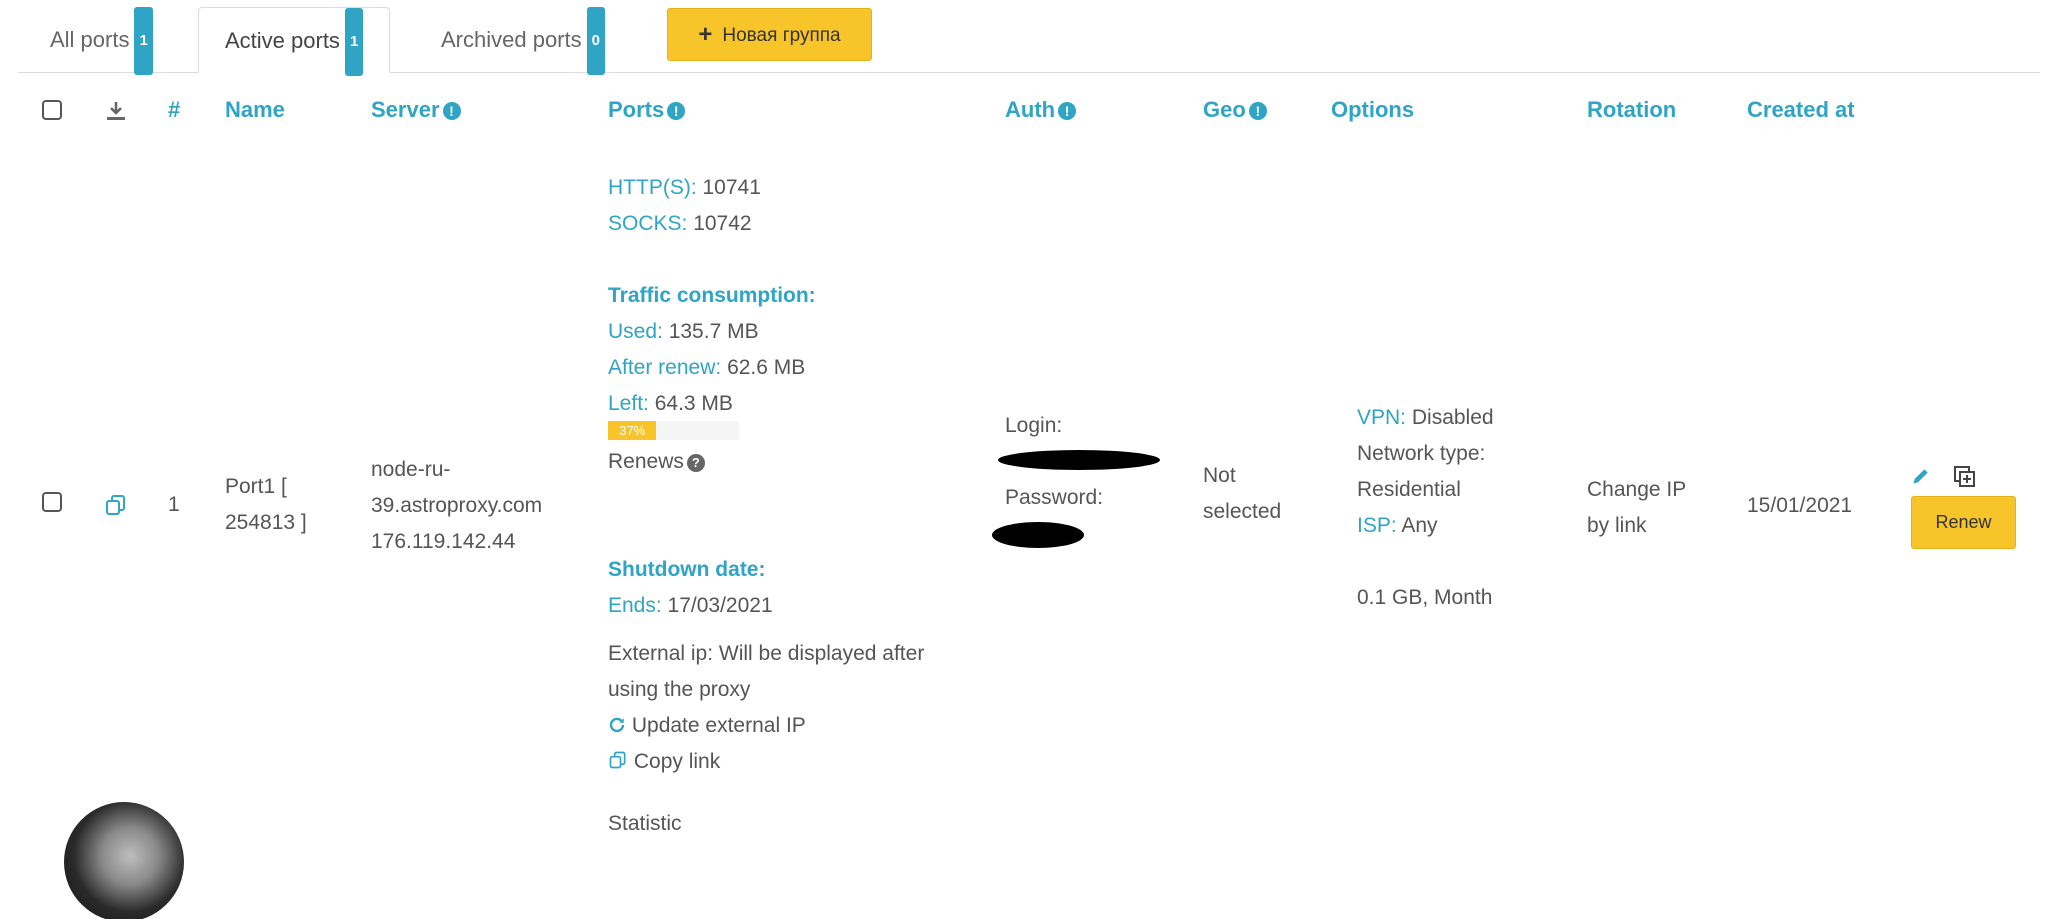 This screenshot has height=919, width=2048. What do you see at coordinates (1637, 507) in the screenshot?
I see `rotation-value: Change IP by link` at bounding box center [1637, 507].